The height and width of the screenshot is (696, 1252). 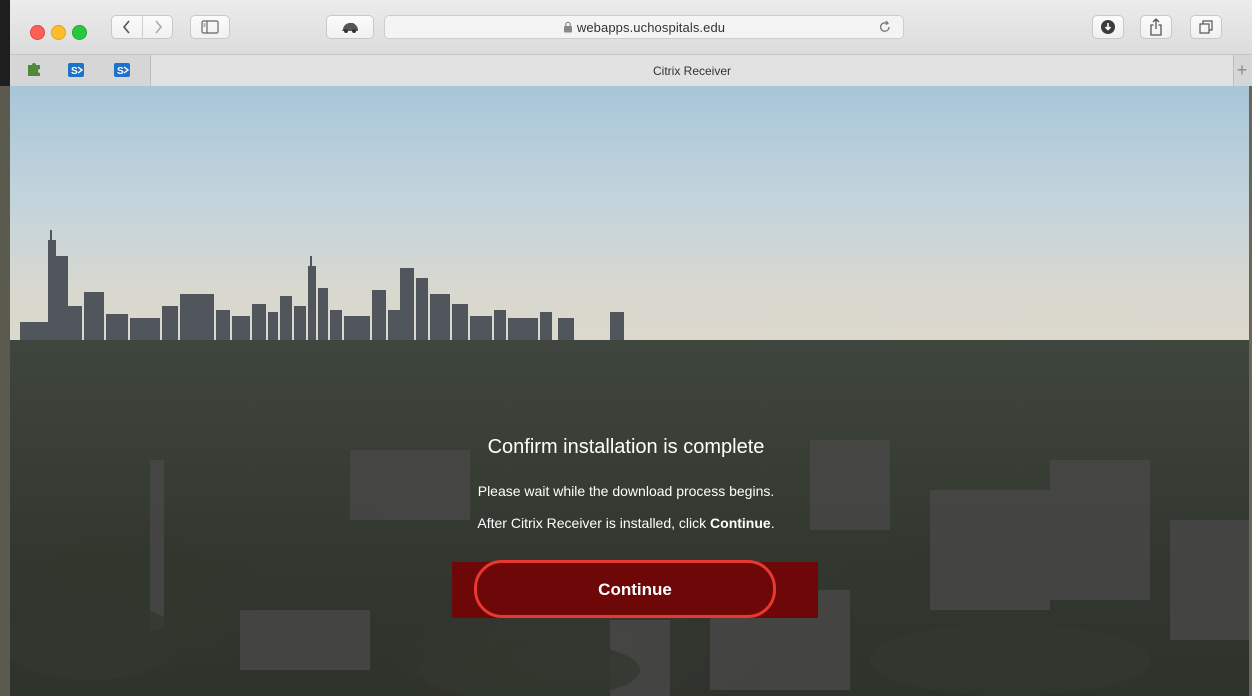 I want to click on tab-citrix-receiver: Citrix Receiver, so click(x=692, y=70).